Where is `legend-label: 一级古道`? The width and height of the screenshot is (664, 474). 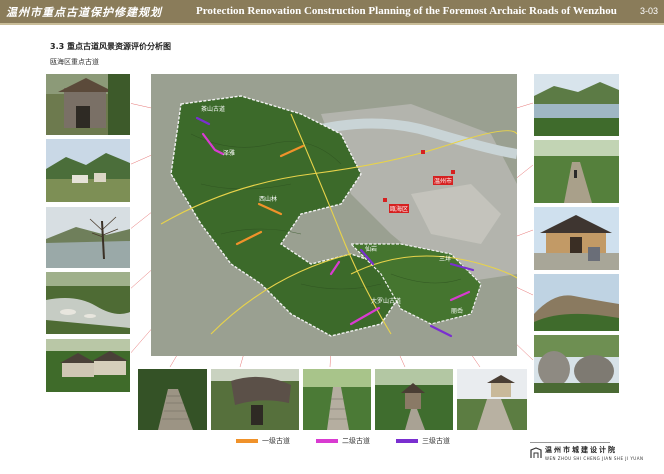 legend-label: 一级古道 is located at coordinates (276, 441).